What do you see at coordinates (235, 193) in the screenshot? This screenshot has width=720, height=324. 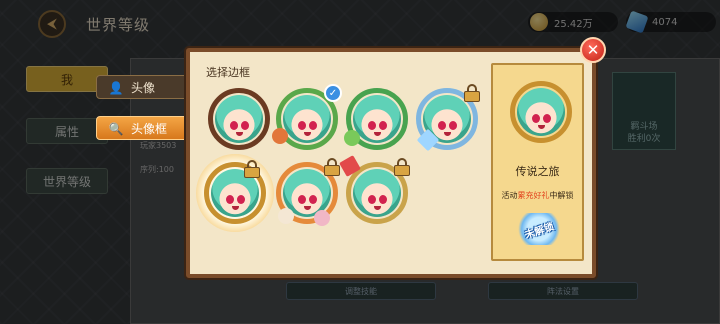 I see `frame-option-legend-journey` at bounding box center [235, 193].